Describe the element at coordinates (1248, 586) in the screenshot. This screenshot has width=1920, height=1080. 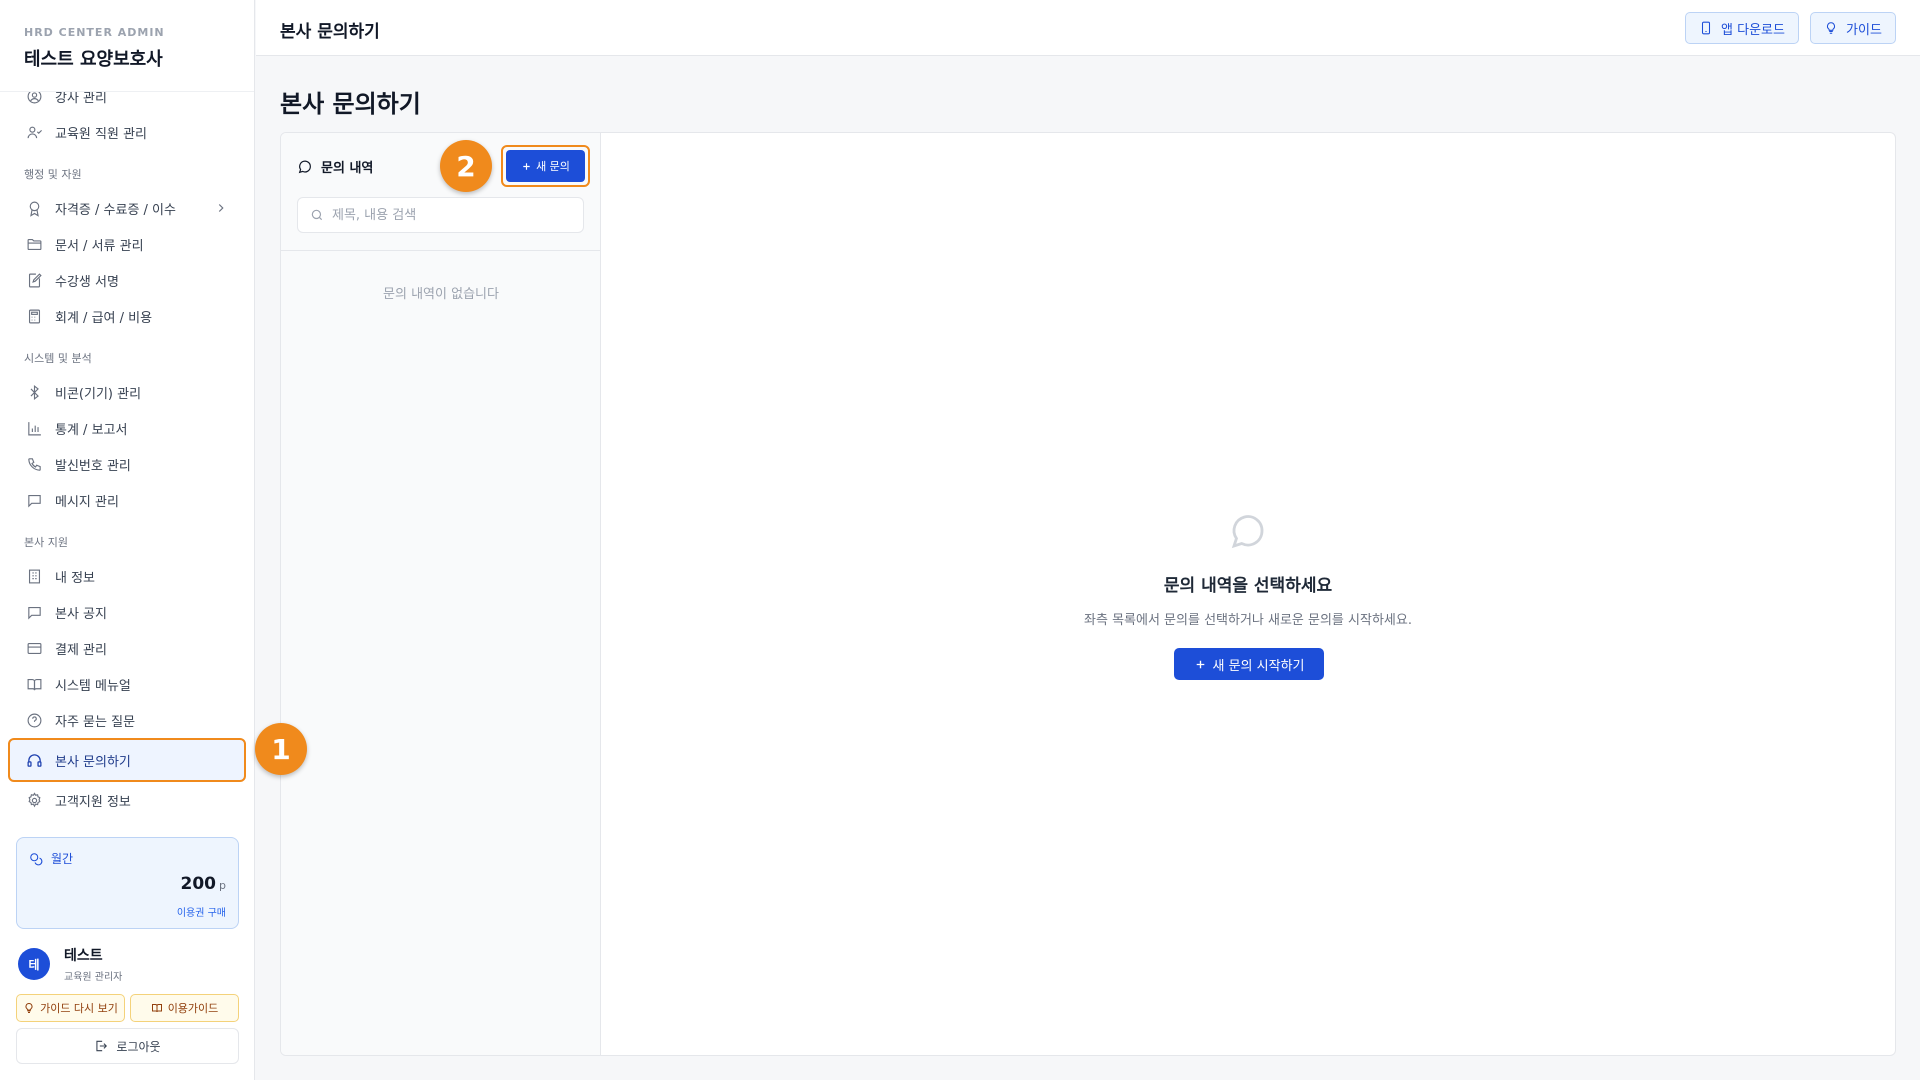
I see `empty-state-title: 문의 내역을 선택하세요` at that location.